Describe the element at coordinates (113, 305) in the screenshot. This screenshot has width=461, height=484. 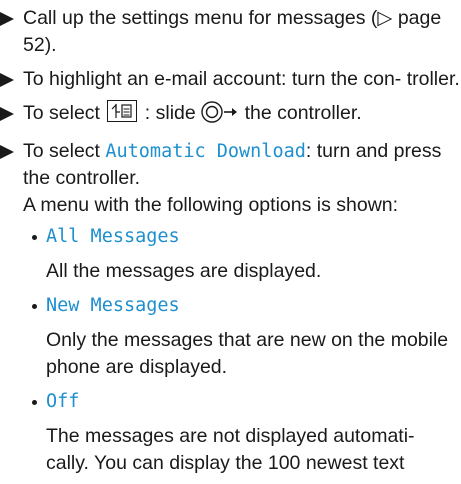
I see `option-label: New Messages` at that location.